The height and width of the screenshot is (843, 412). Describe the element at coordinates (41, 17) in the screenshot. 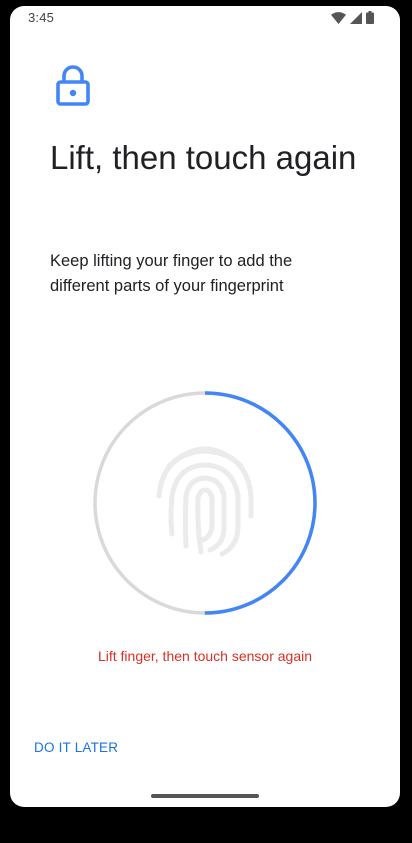

I see `status-time: 3:45` at that location.